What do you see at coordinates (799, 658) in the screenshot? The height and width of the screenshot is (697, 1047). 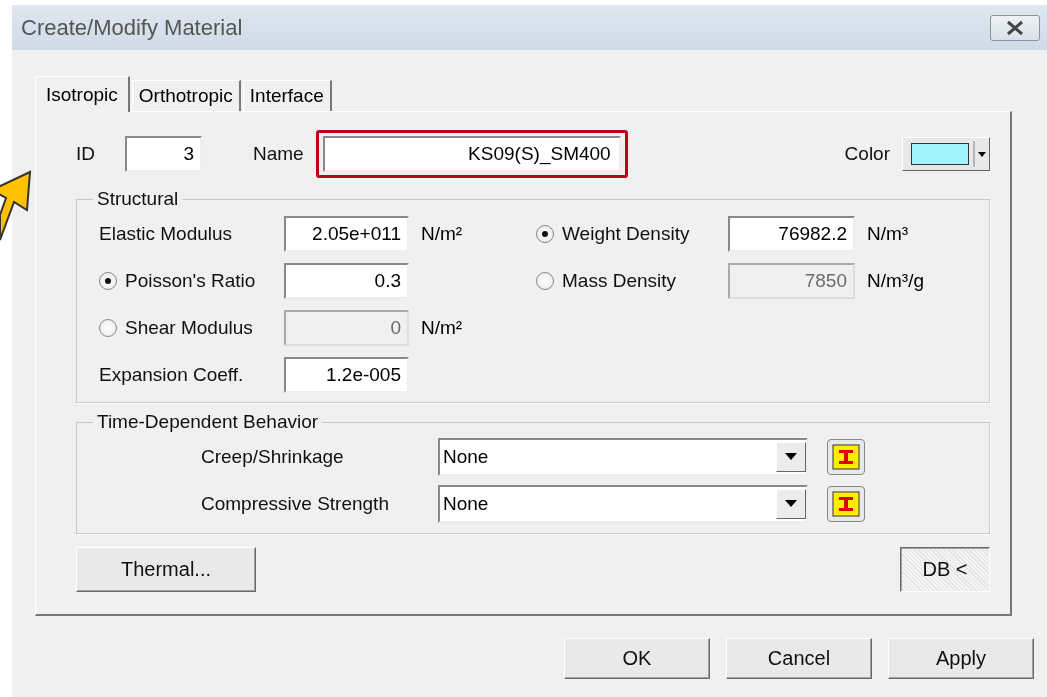 I see `dialog-button: Cancel` at bounding box center [799, 658].